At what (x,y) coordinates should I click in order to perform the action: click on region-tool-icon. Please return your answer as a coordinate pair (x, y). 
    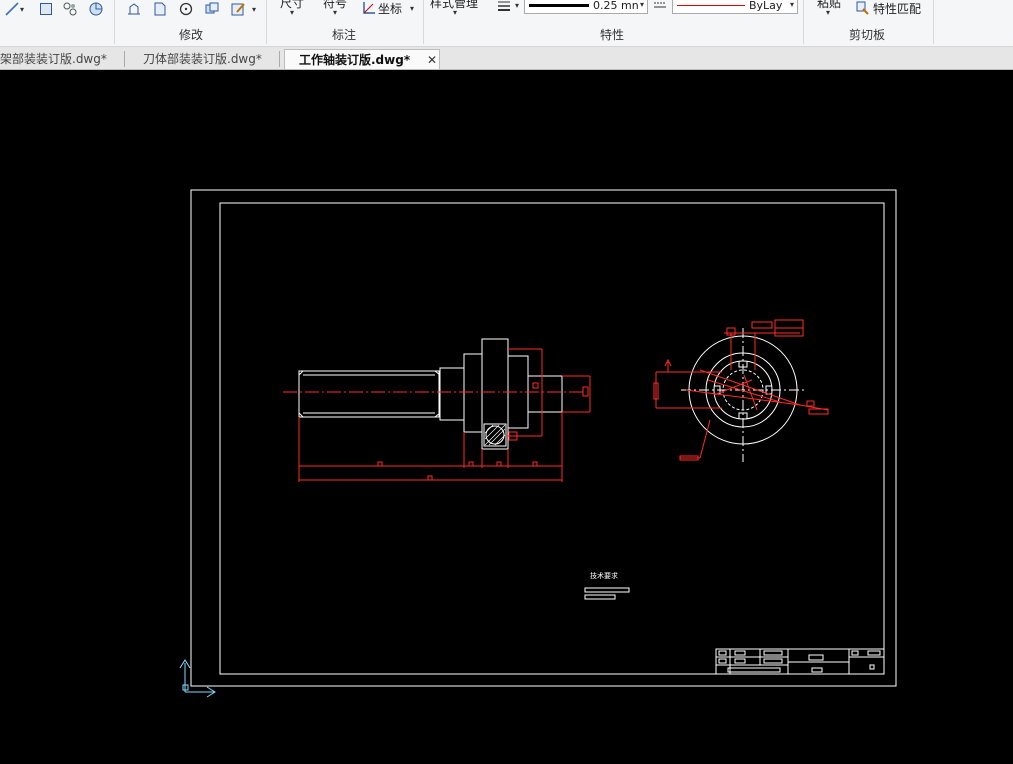
    Looking at the image, I should click on (96, 9).